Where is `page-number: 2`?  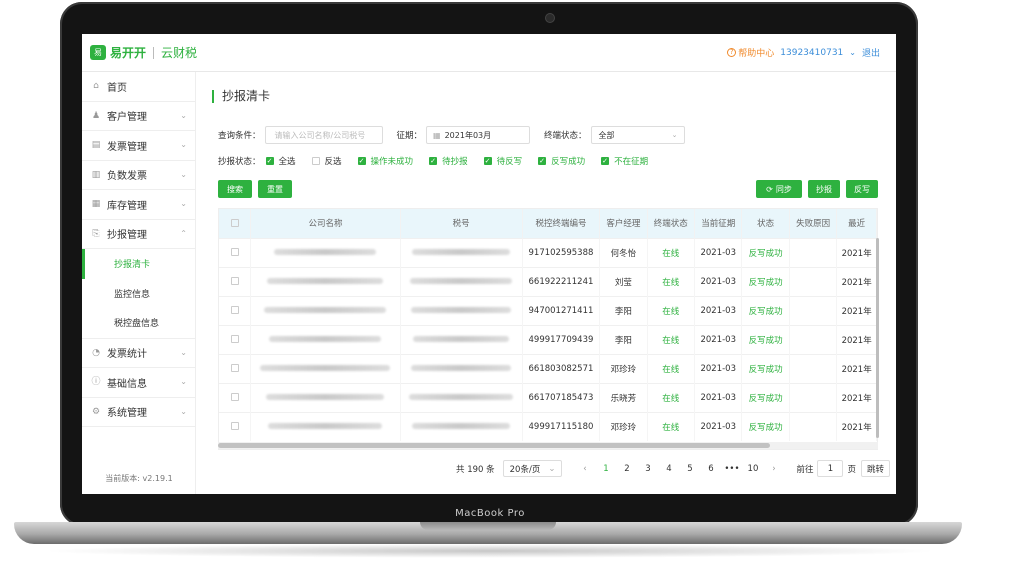
page-number: 2 is located at coordinates (626, 469).